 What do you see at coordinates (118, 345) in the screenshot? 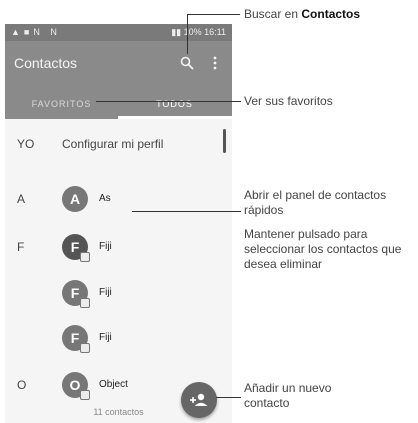
I see `contact-row-fiji-3: F Fiji` at bounding box center [118, 345].